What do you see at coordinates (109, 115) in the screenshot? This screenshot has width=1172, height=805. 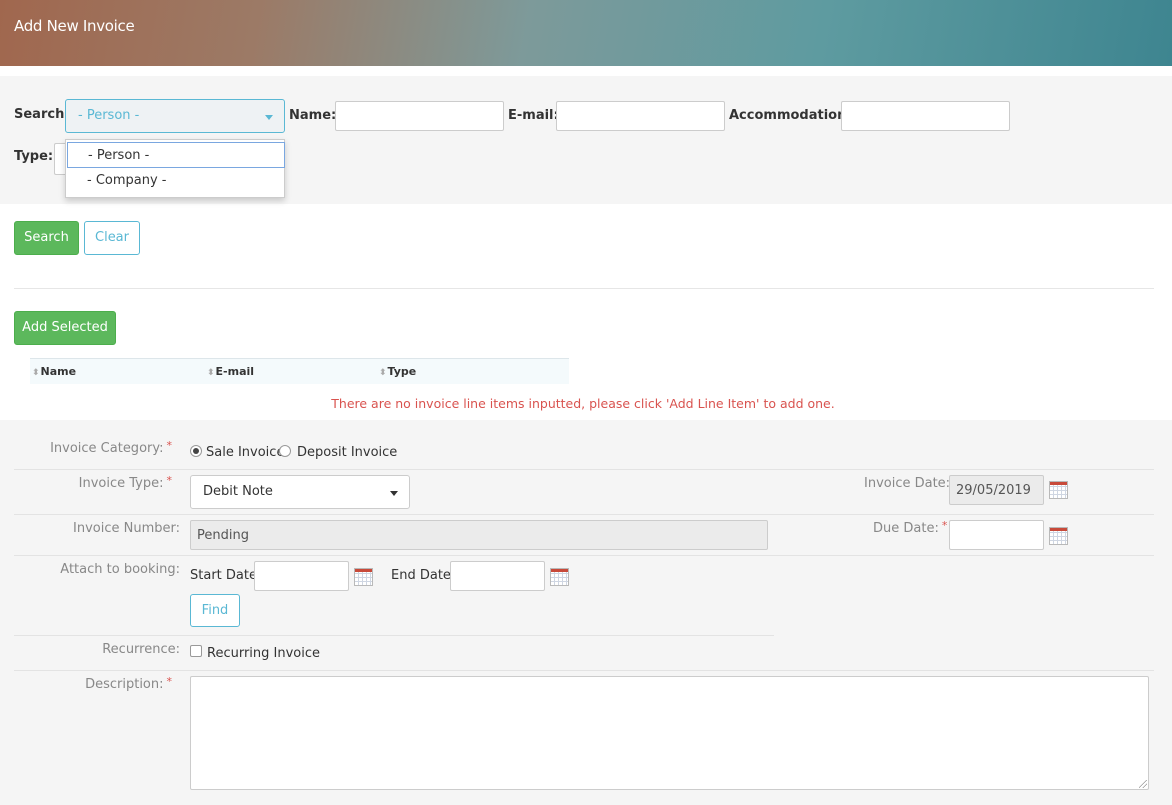 I see `search-type-value: - Person -` at bounding box center [109, 115].